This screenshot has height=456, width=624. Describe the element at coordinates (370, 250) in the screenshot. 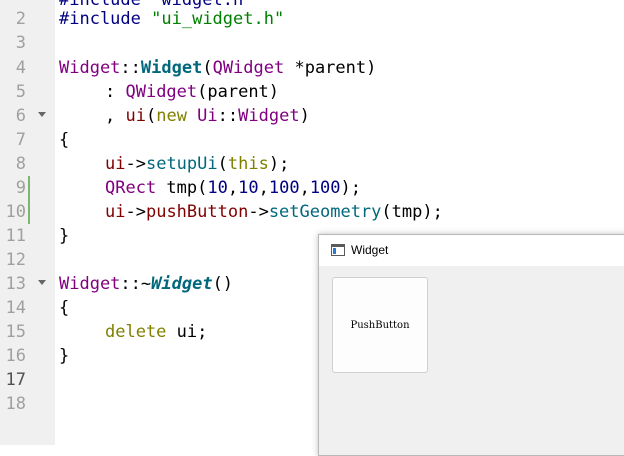

I see `window-title: Widget` at that location.